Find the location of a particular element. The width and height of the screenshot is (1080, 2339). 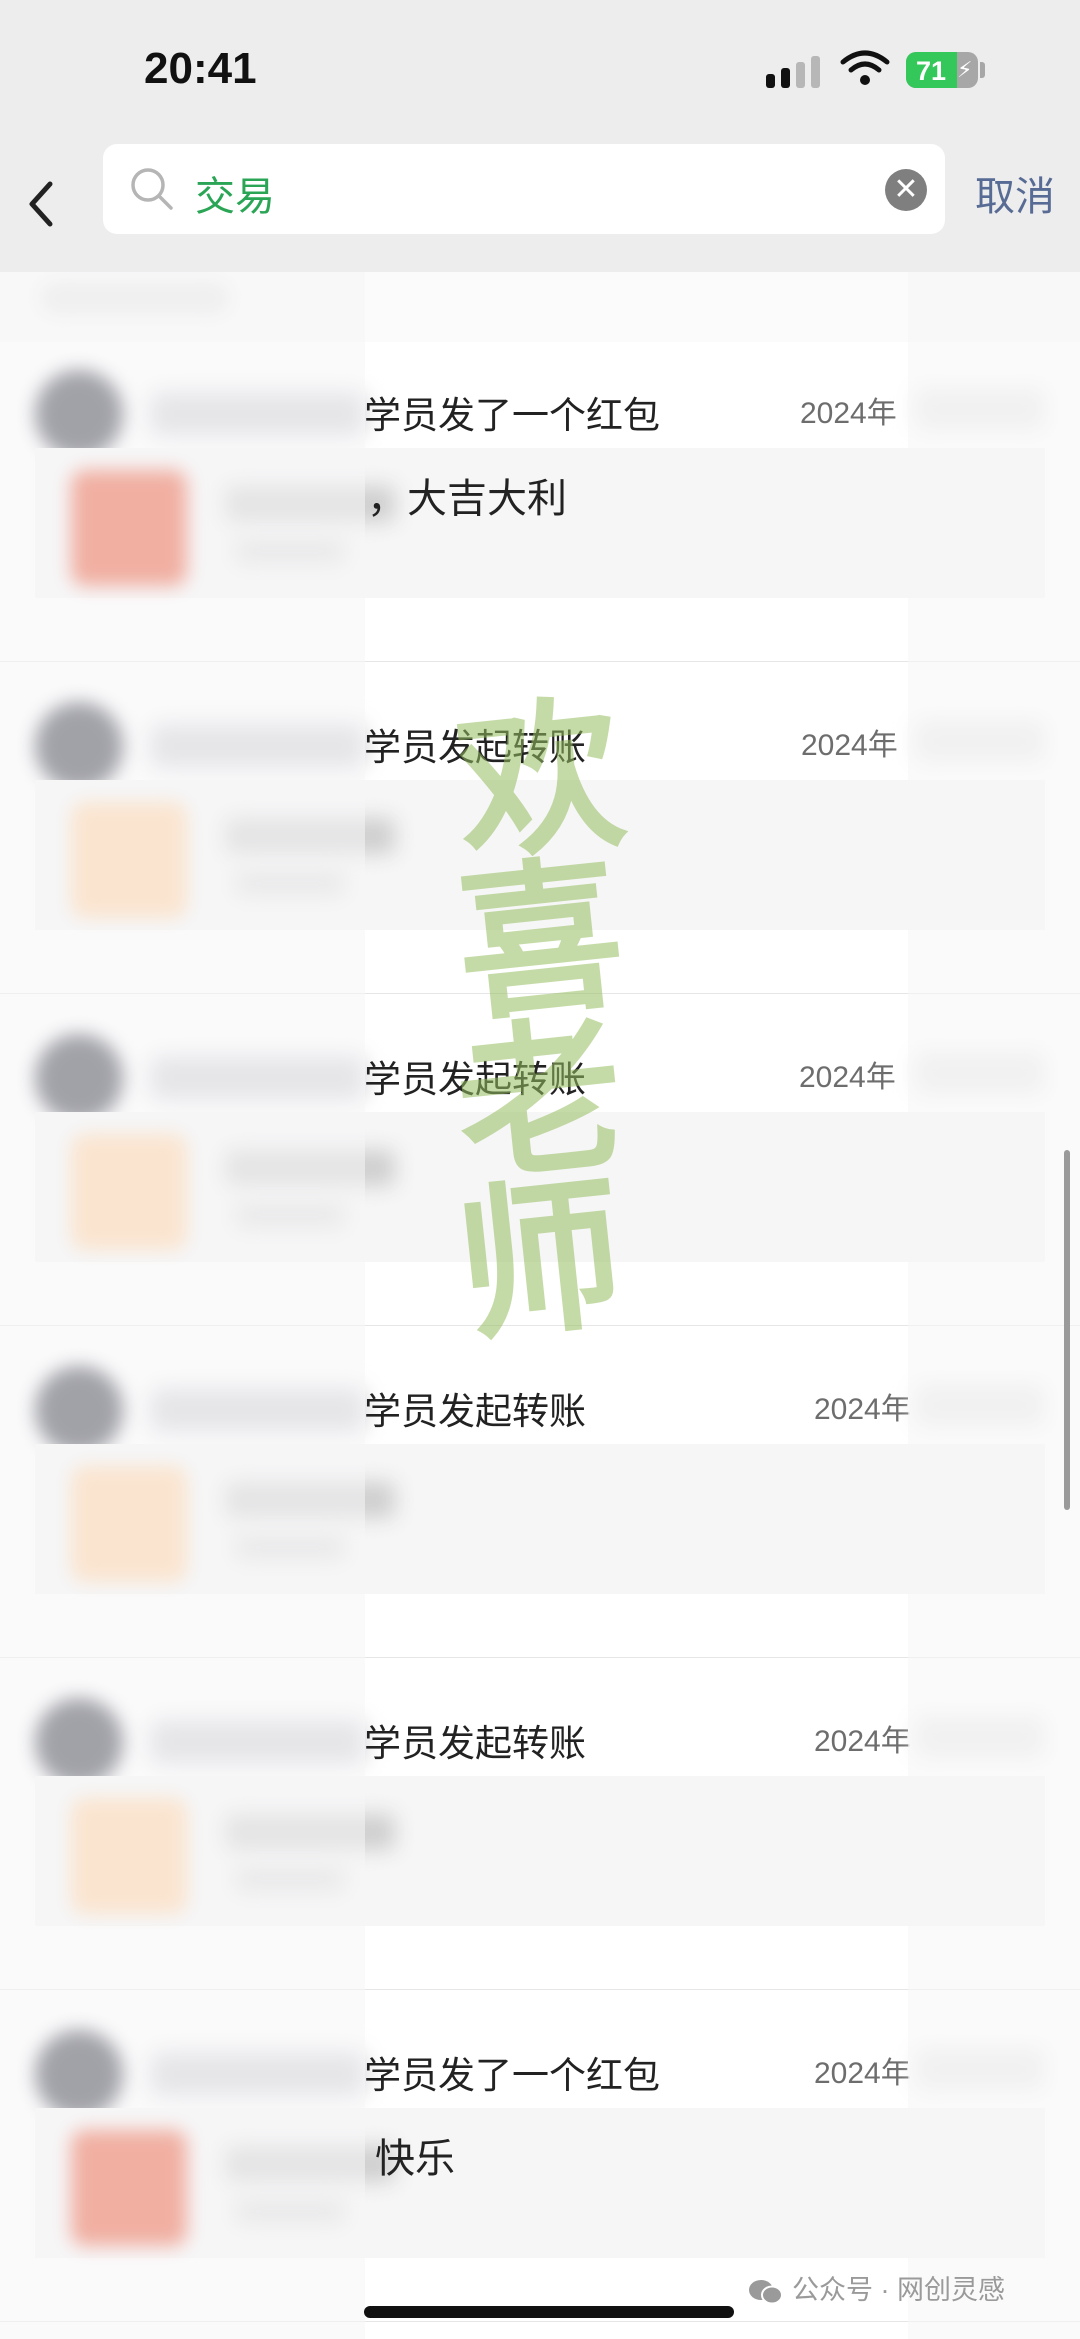

cellular-signal-icon is located at coordinates (793, 72).